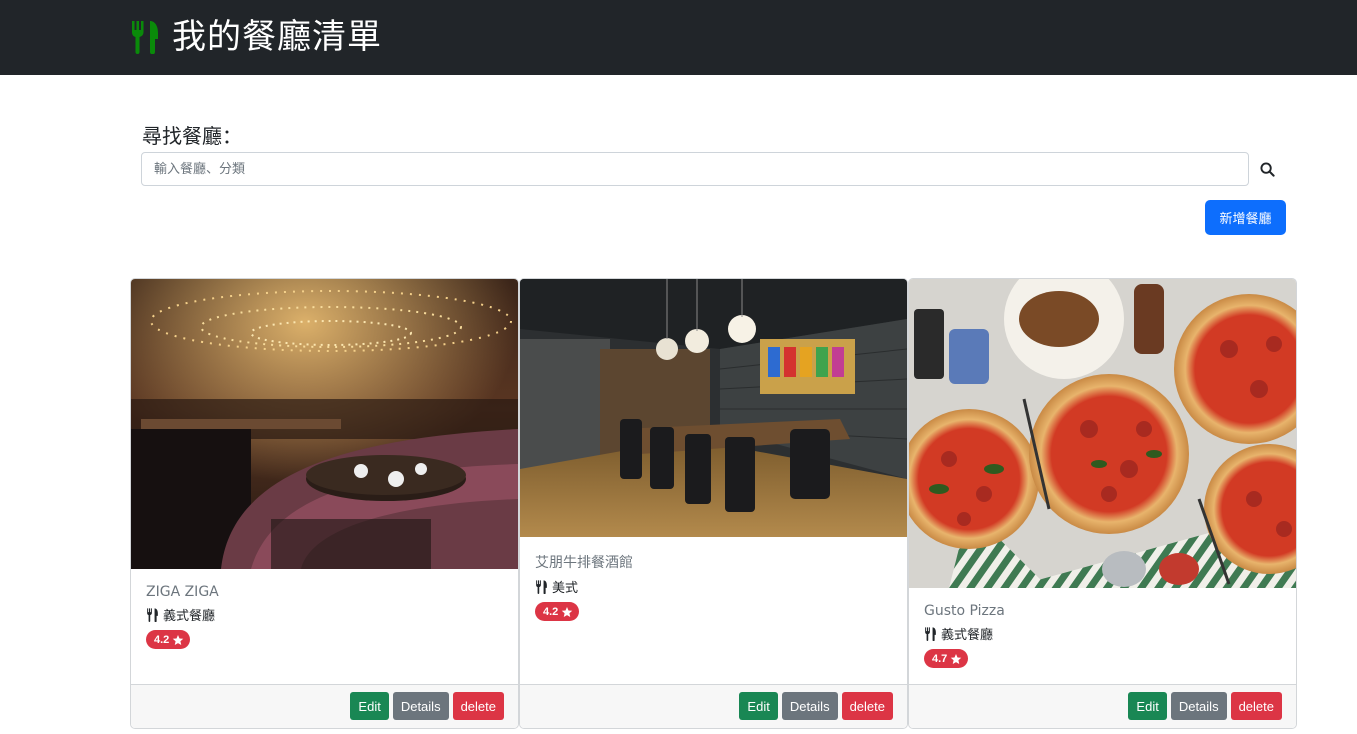 Image resolution: width=1357 pixels, height=734 pixels. I want to click on search-button, so click(1267, 169).